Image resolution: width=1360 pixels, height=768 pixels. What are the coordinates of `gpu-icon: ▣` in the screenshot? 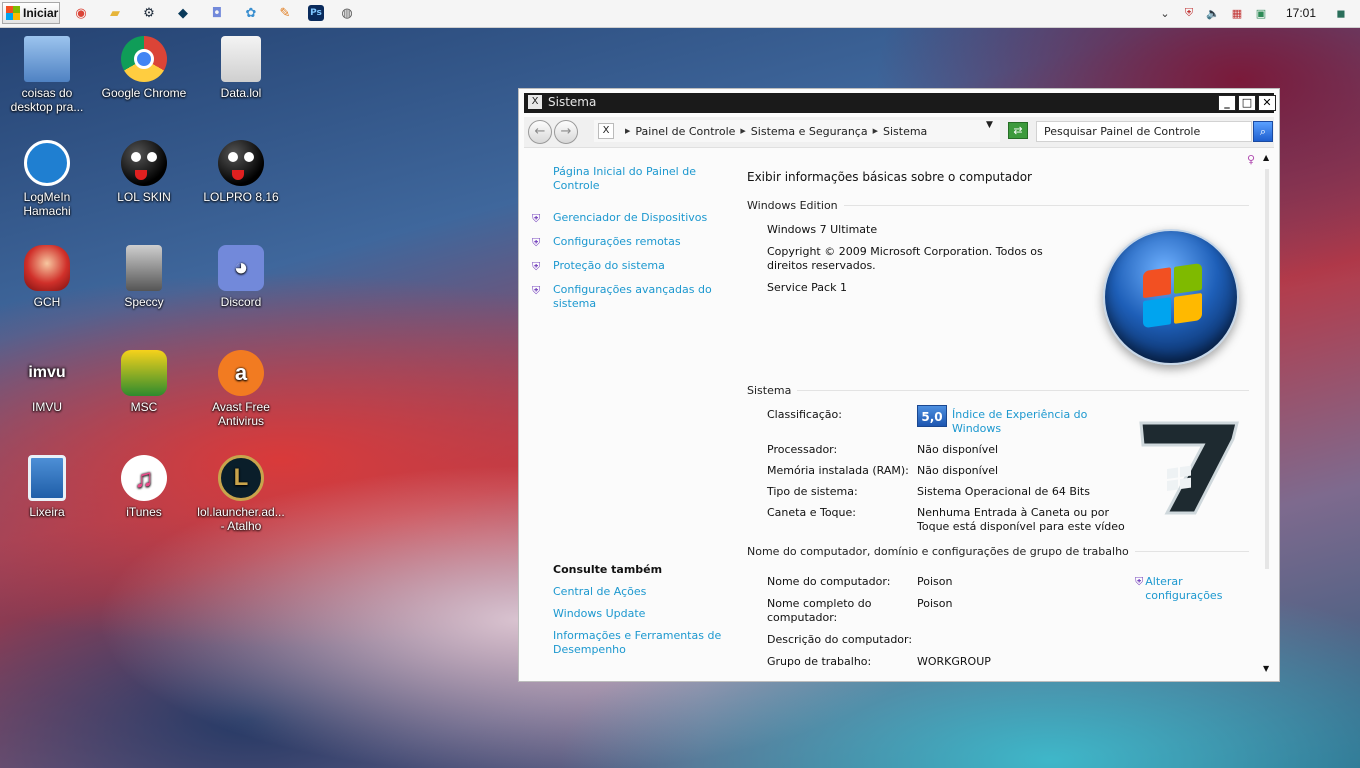 It's located at (1261, 13).